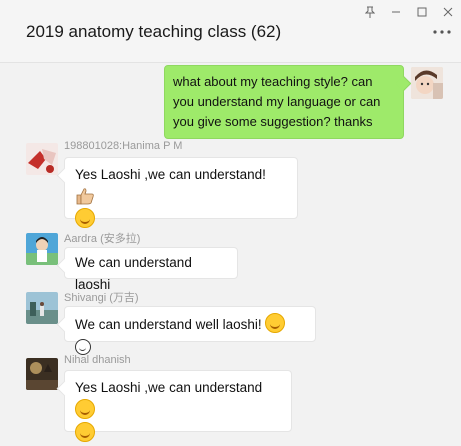 The width and height of the screenshot is (461, 446). Describe the element at coordinates (443, 32) in the screenshot. I see `more-options-icon` at that location.